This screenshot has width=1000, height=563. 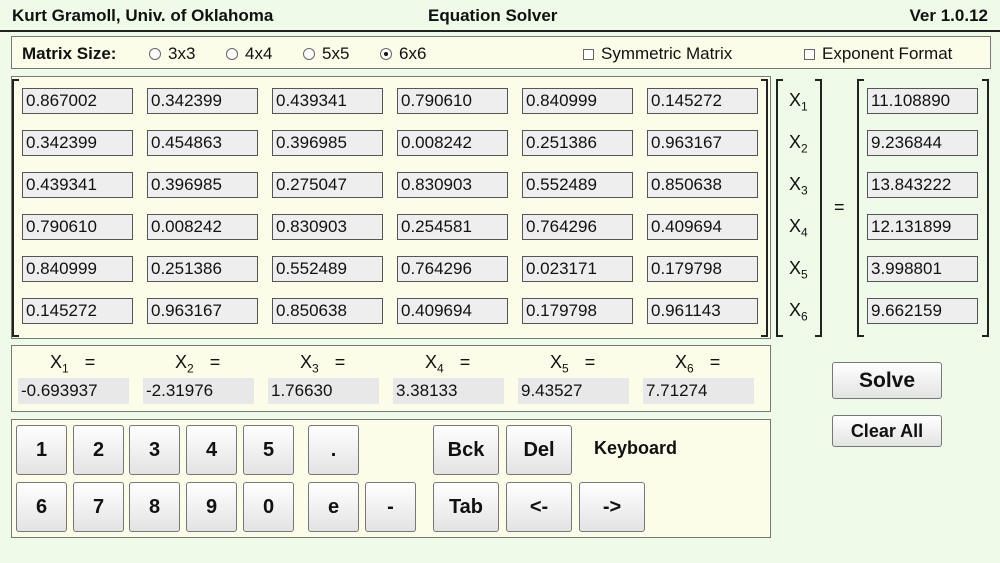 I want to click on rhs-cell: 3.998801, so click(x=922, y=269).